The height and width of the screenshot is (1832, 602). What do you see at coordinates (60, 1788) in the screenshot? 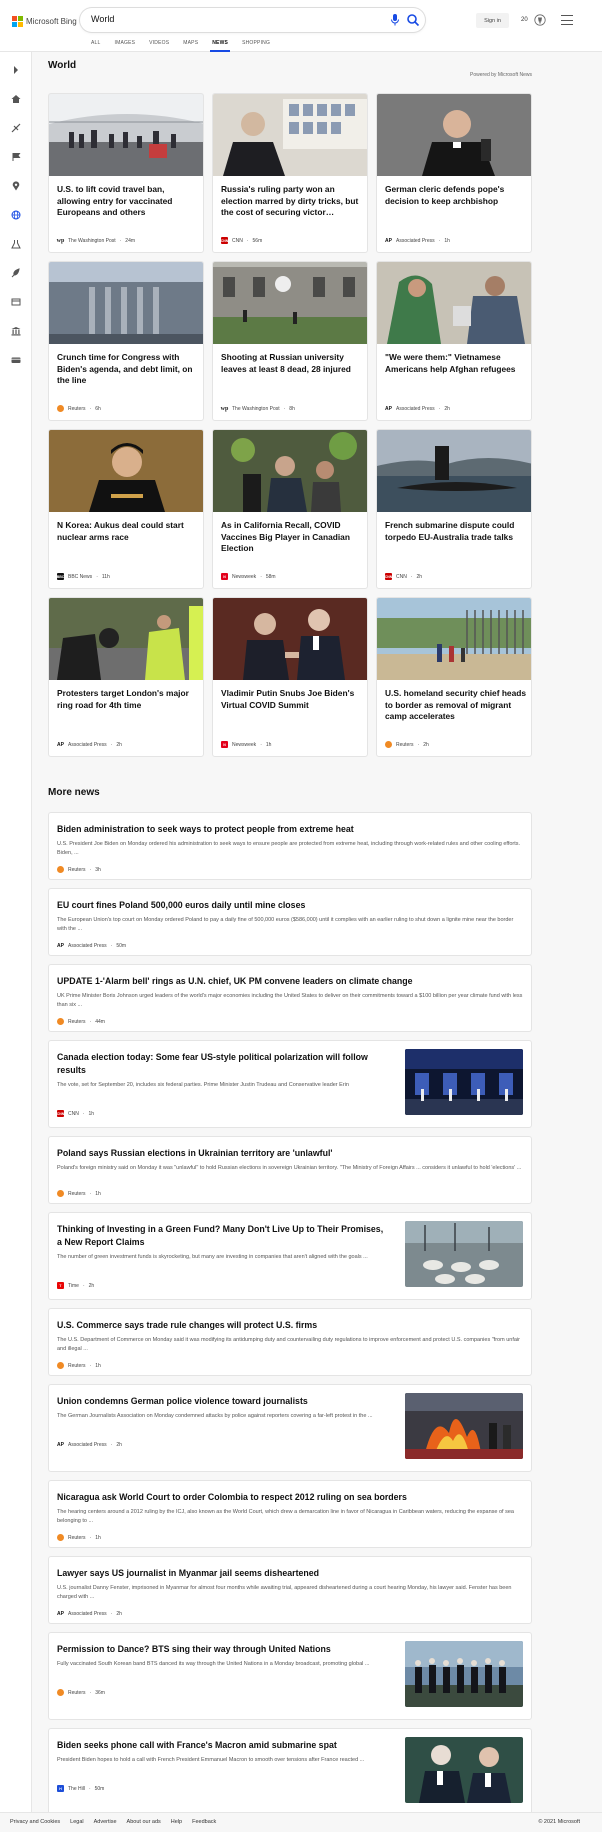
I see `the-hill-logo-icon: H` at bounding box center [60, 1788].